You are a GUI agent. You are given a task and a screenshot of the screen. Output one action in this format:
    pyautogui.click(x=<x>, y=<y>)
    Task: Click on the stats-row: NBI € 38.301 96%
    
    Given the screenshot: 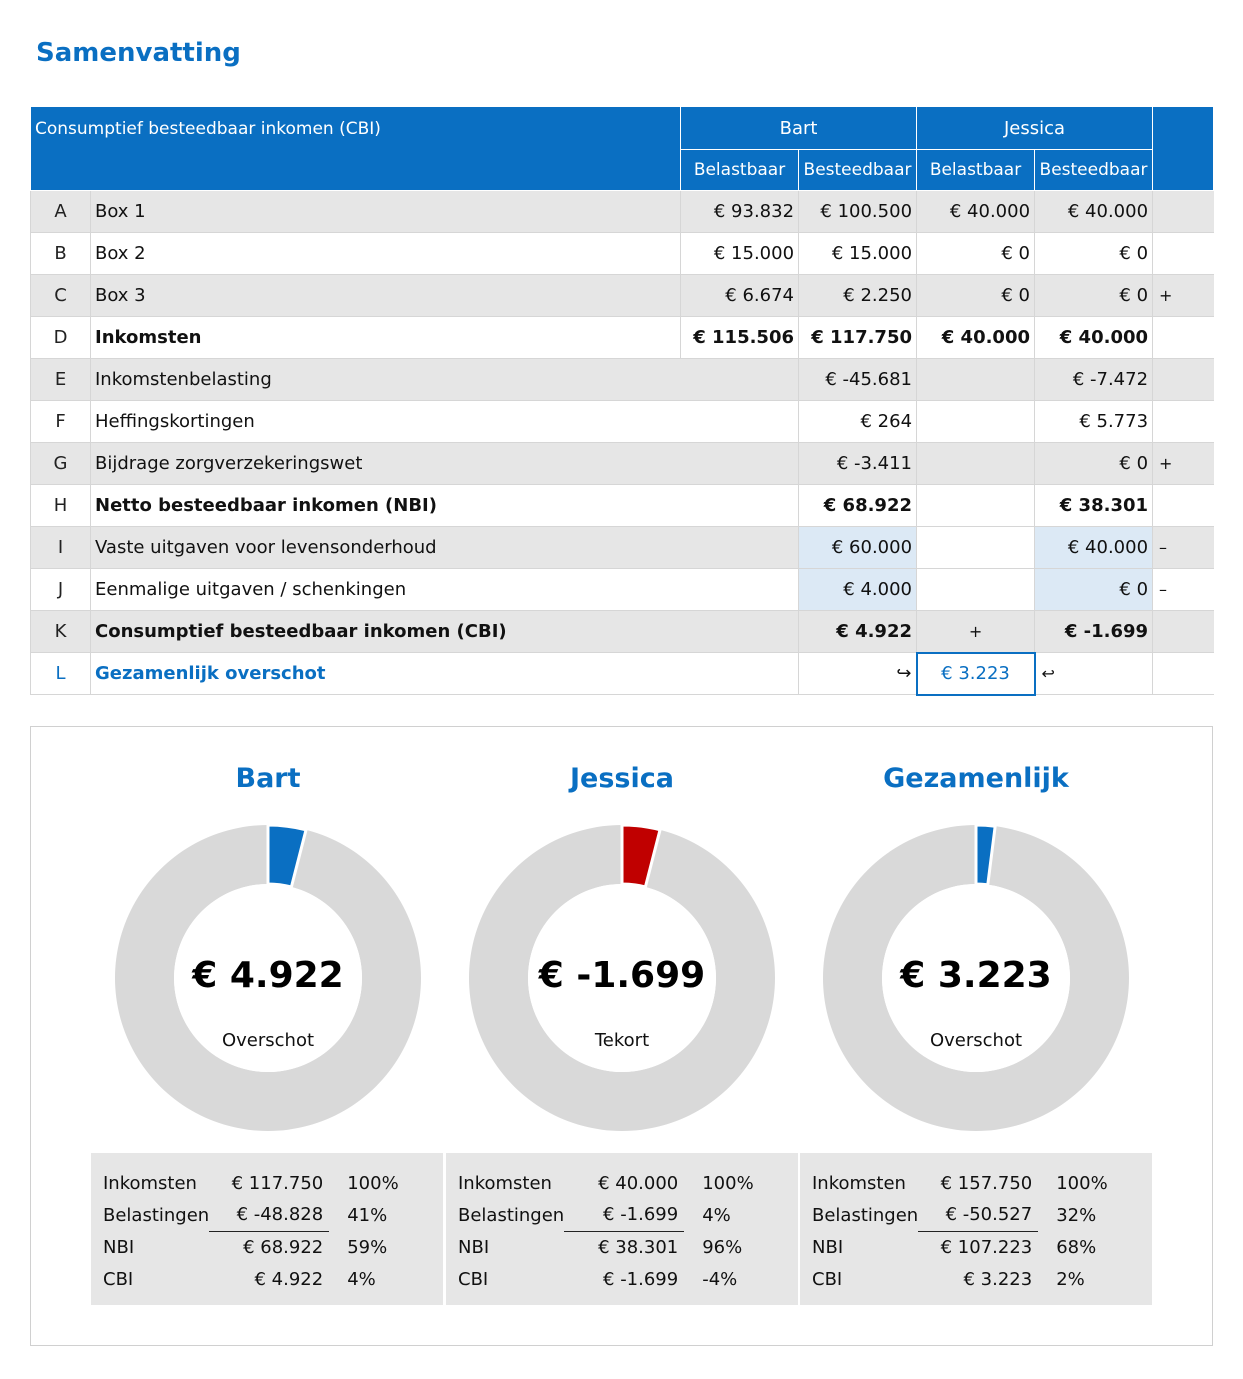 What is the action you would take?
    pyautogui.click(x=606, y=1247)
    